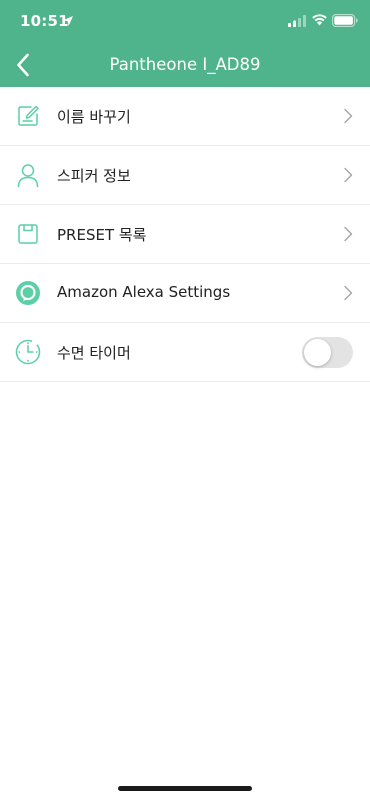  I want to click on menu-item-rename: 이름 바꾸기, so click(185, 116).